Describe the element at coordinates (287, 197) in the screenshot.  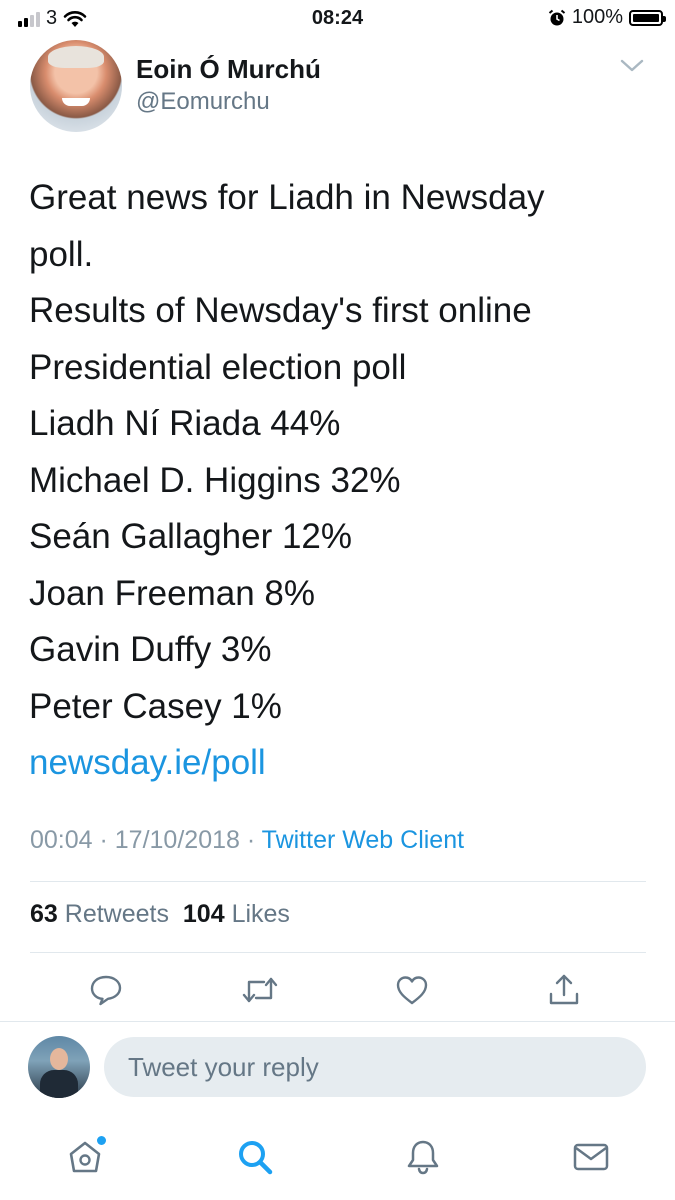
I see `tweet-line: Great news for Liadh in Newsday` at that location.